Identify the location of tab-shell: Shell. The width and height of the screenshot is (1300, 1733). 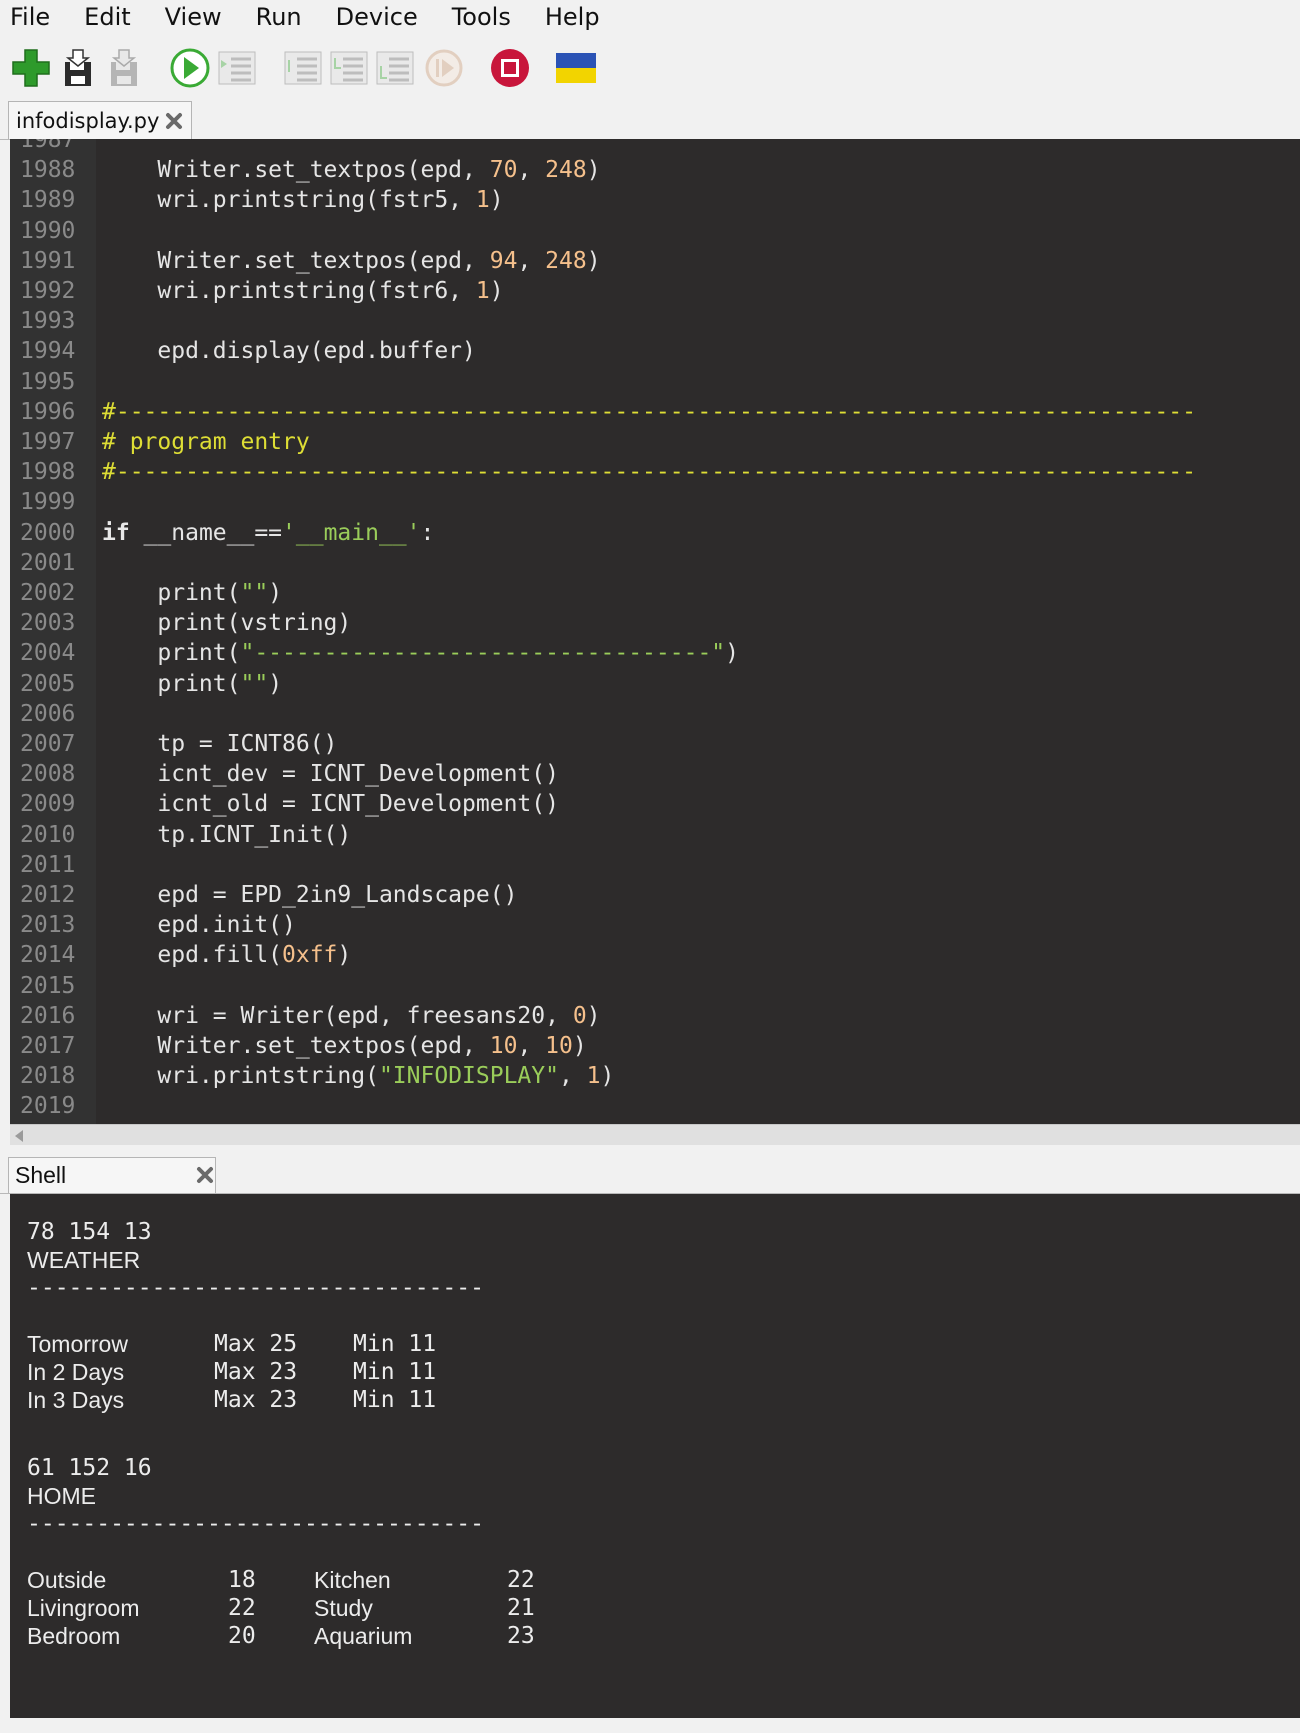
(112, 1175).